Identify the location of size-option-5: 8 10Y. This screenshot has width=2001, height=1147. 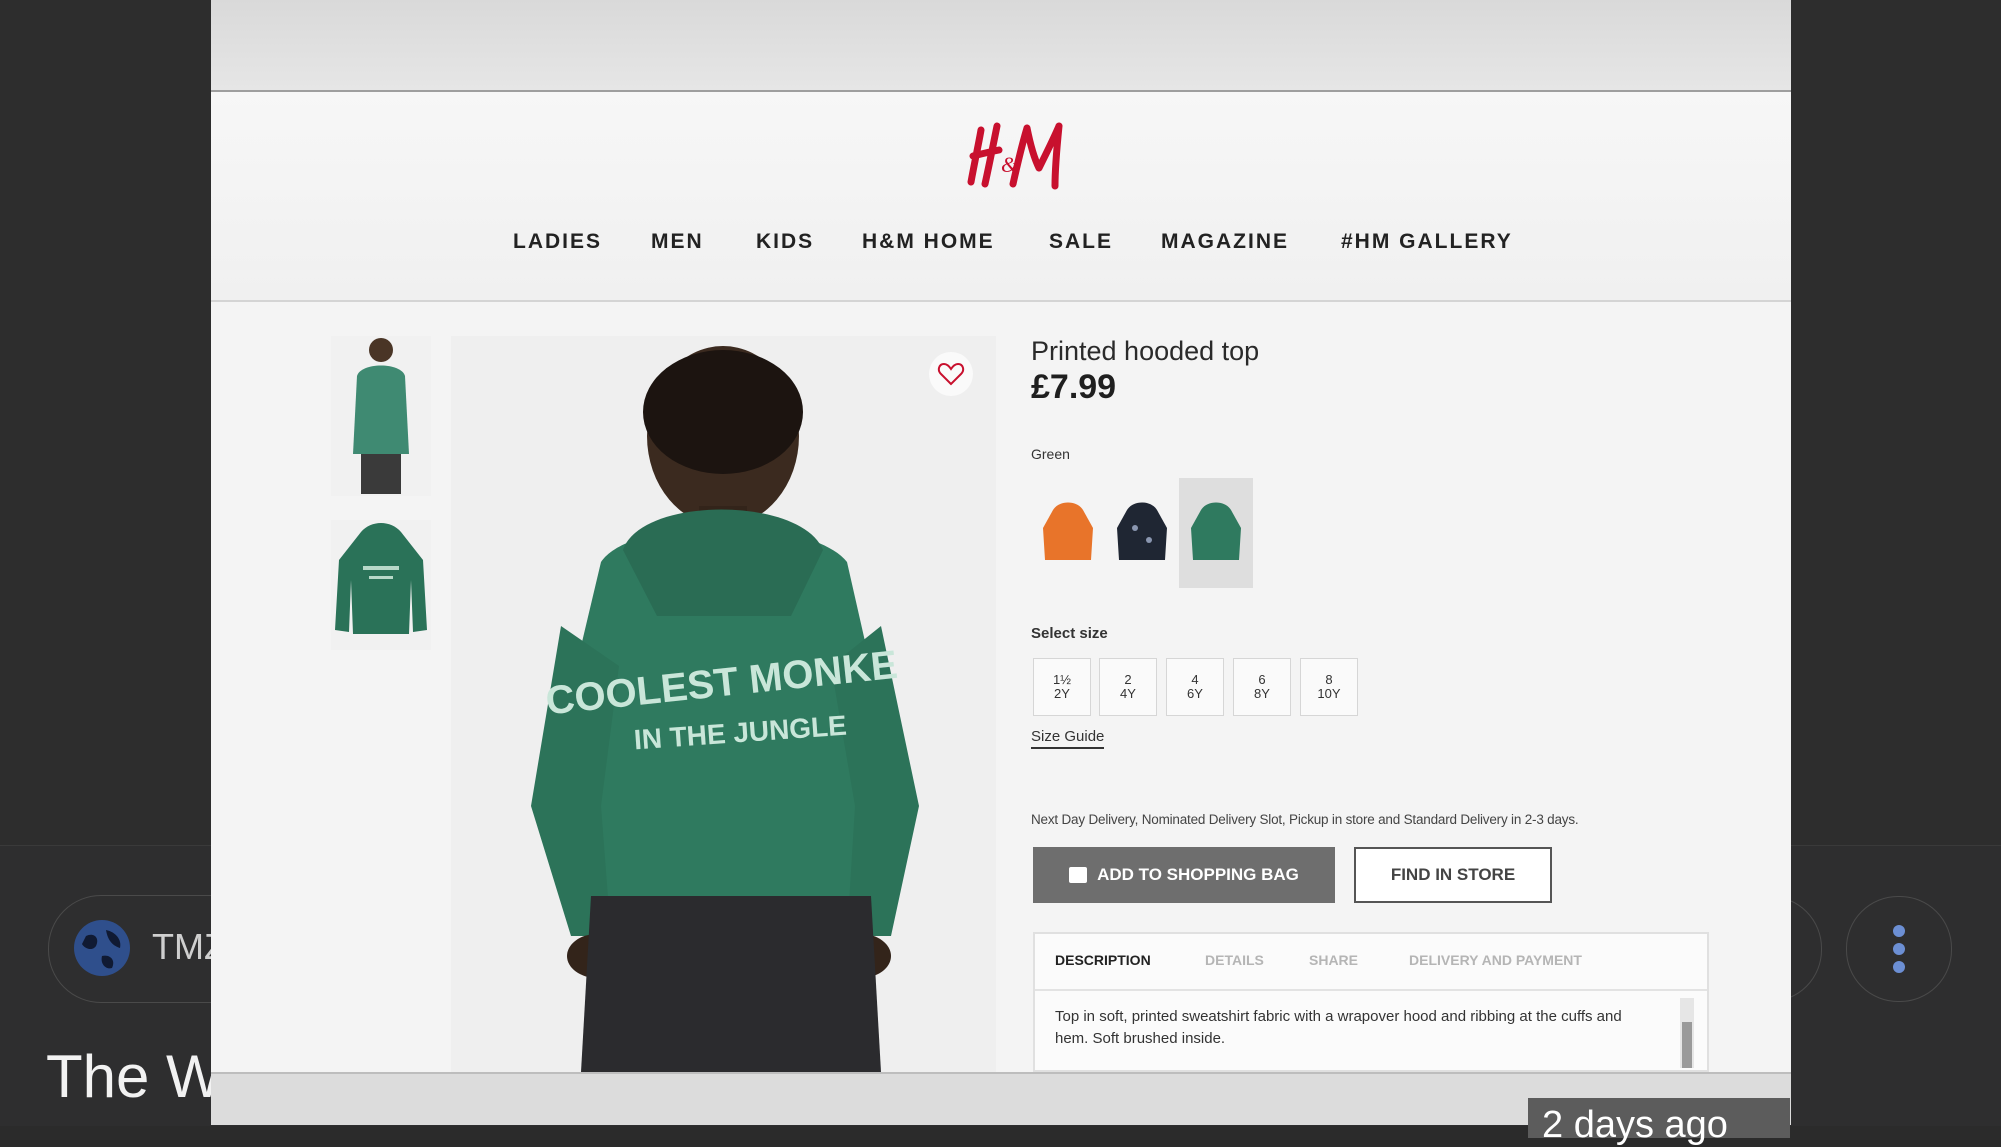
(1329, 687).